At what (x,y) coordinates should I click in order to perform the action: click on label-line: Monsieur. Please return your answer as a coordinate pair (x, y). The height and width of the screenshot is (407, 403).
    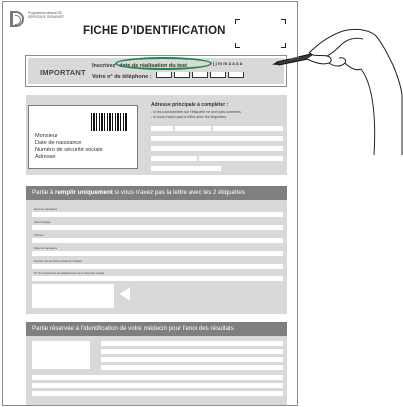
    Looking at the image, I should click on (47, 136).